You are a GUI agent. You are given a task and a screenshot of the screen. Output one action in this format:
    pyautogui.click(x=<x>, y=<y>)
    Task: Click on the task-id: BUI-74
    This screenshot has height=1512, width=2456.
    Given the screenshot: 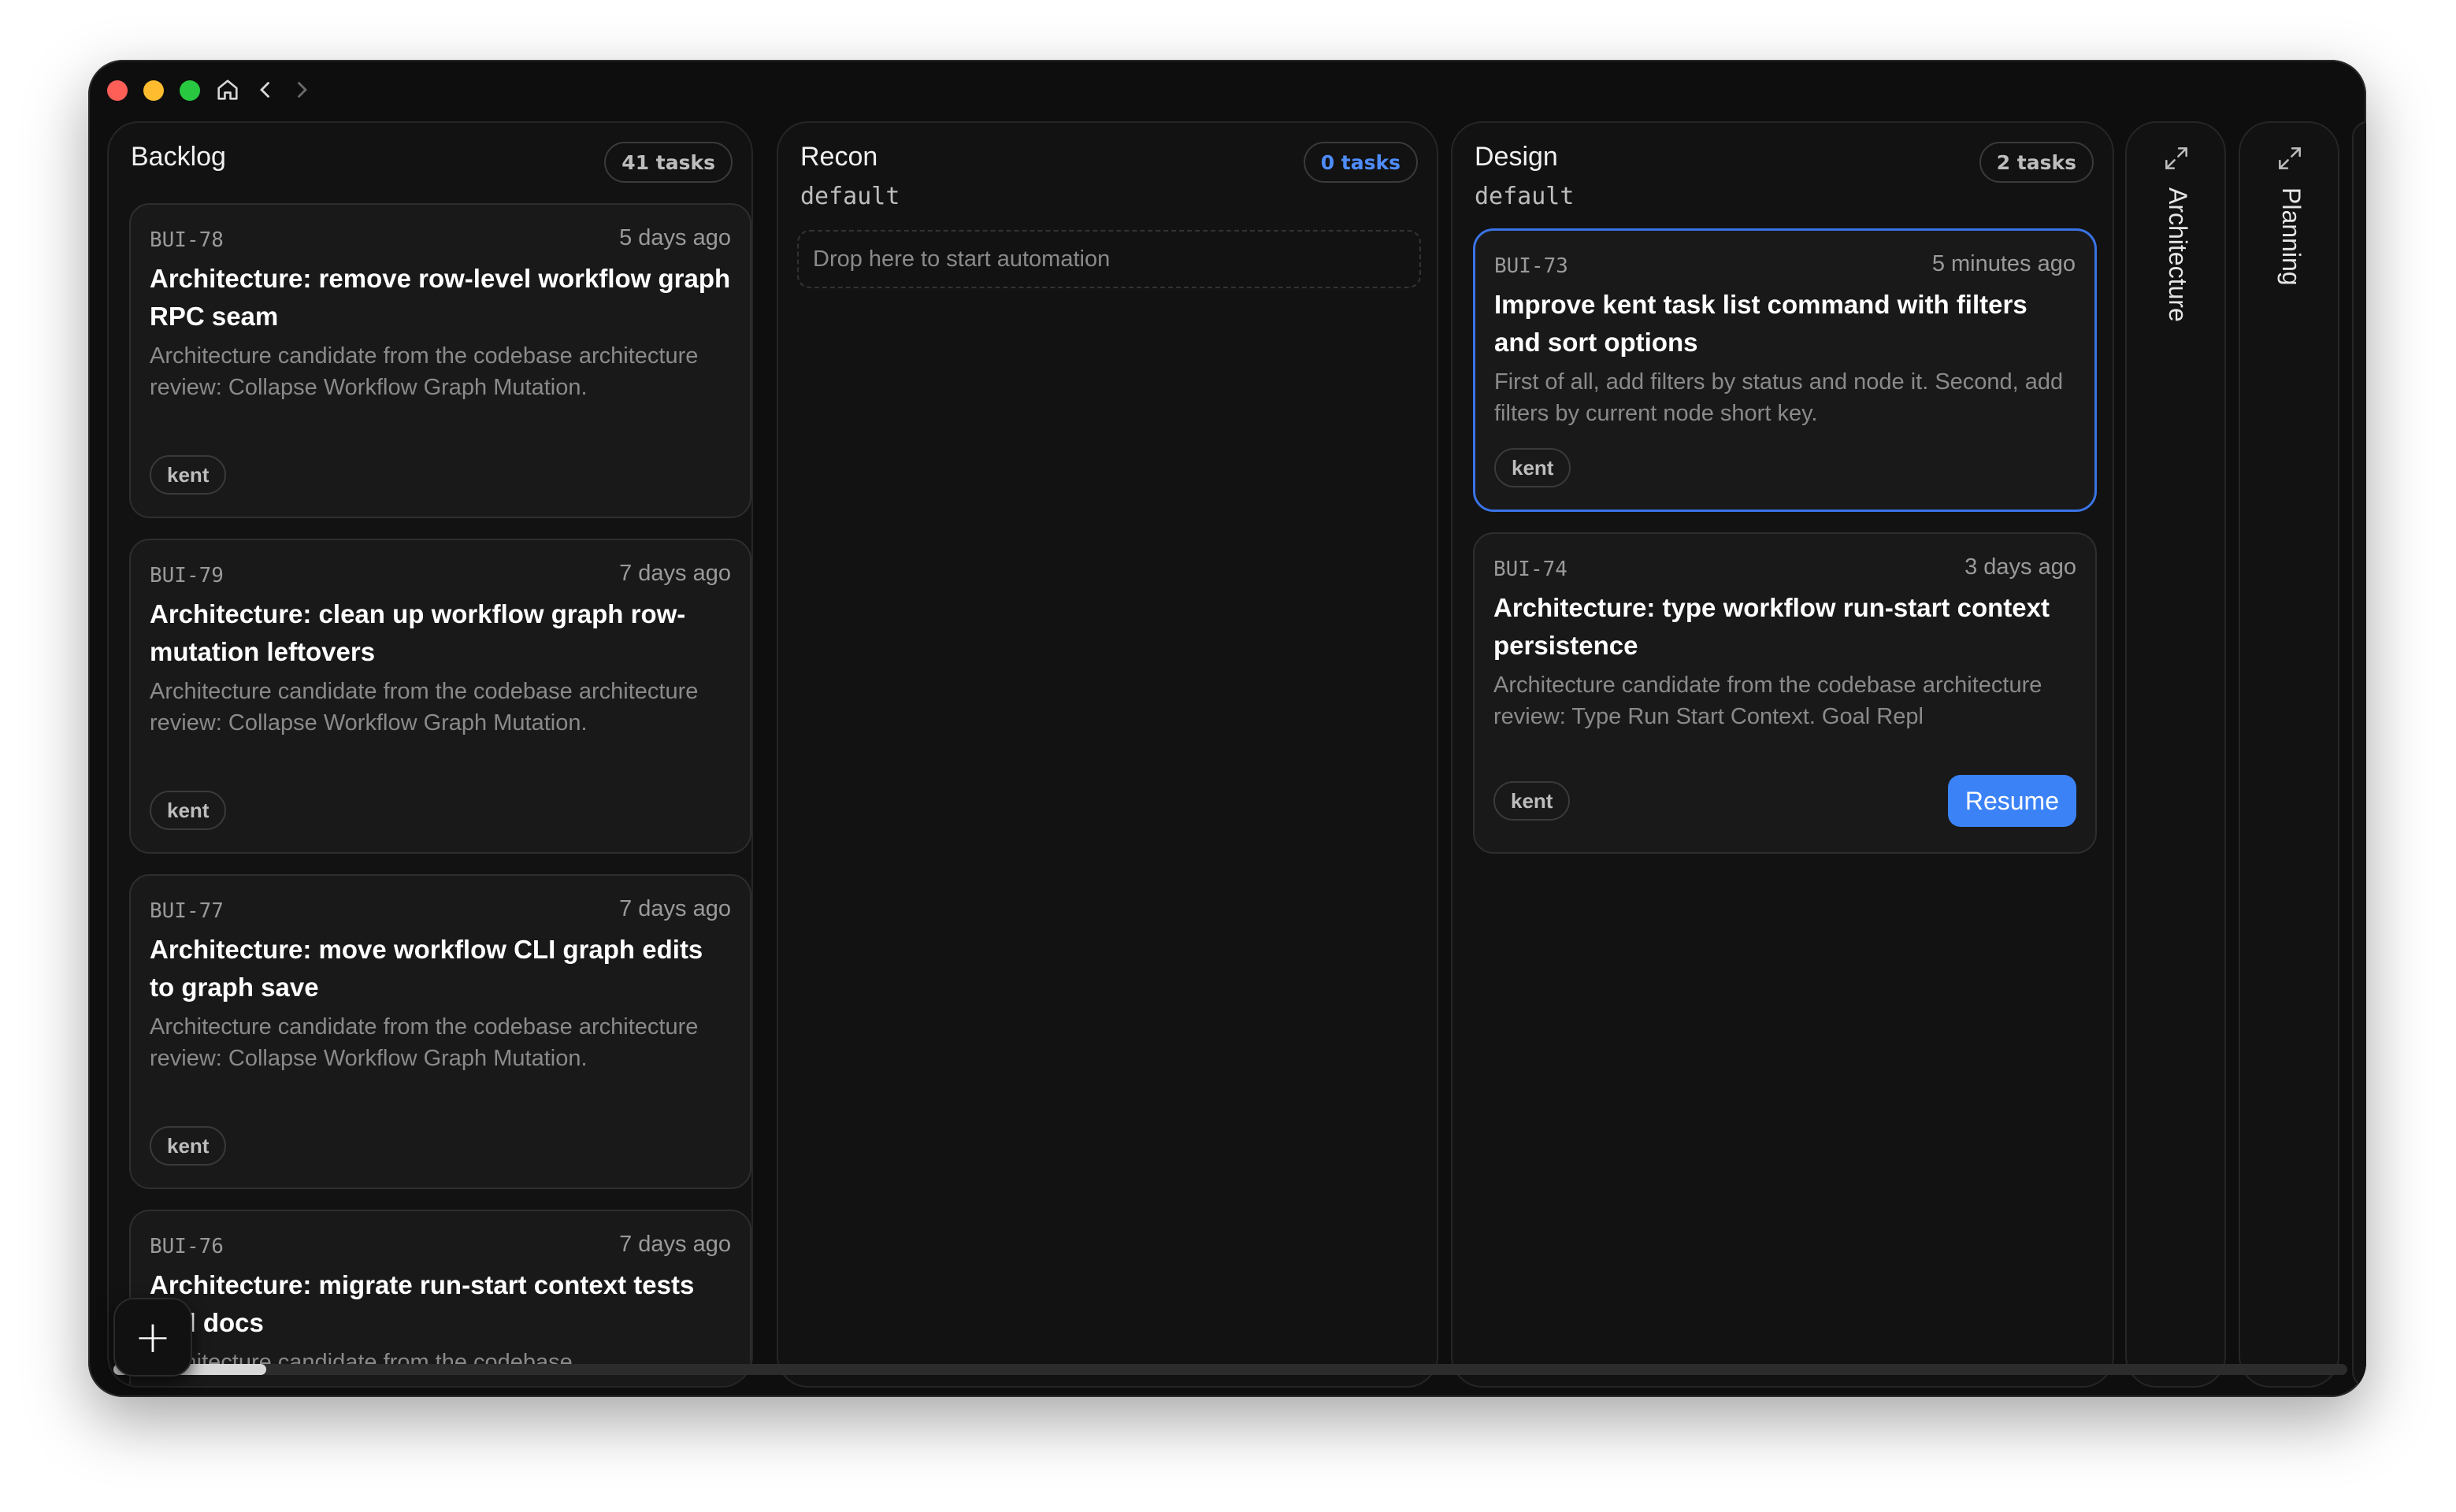 What is the action you would take?
    pyautogui.click(x=1530, y=569)
    